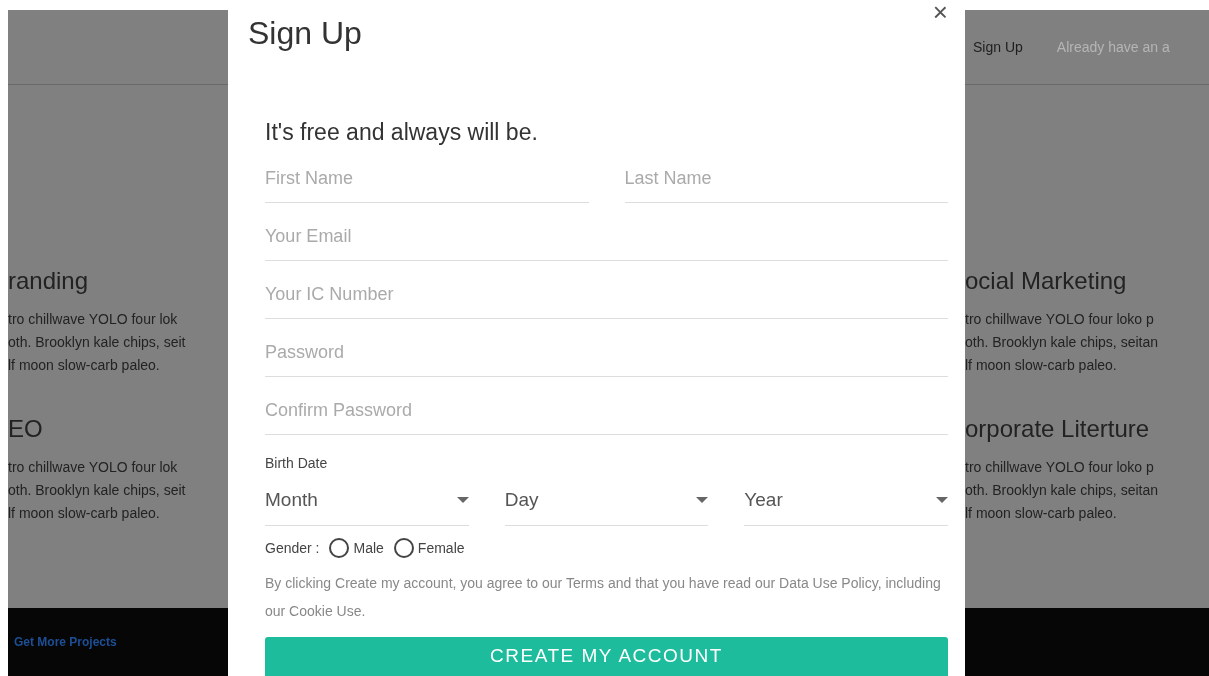 The image size is (1209, 676). I want to click on section-heading: orporate Literture, so click(1058, 429).